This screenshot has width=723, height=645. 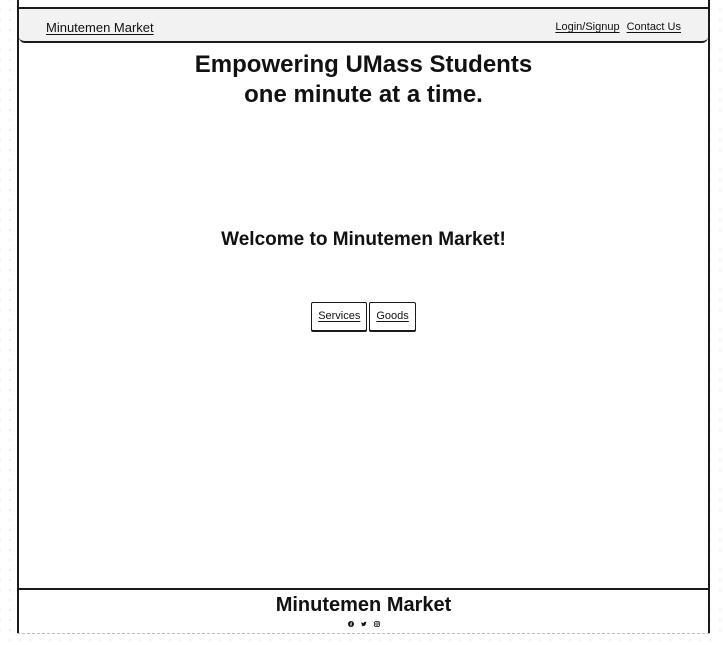 I want to click on hero-line-2: one minute at a time., so click(x=363, y=94).